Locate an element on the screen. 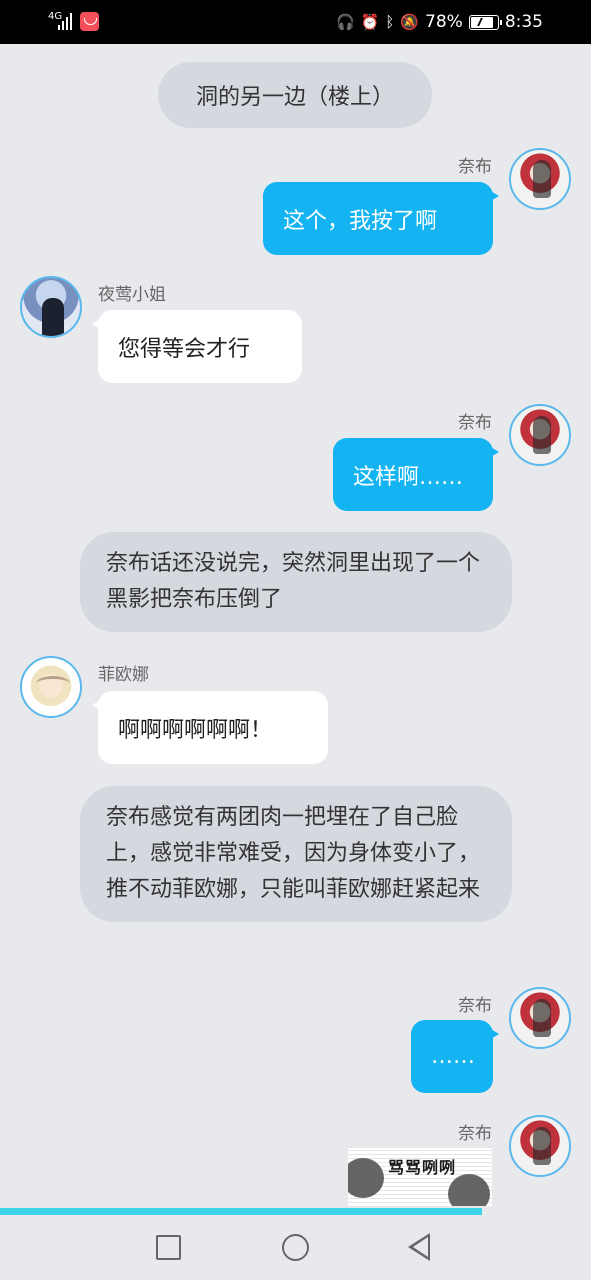 The height and width of the screenshot is (1280, 591). bluetooth-icon: ᛒ is located at coordinates (390, 21).